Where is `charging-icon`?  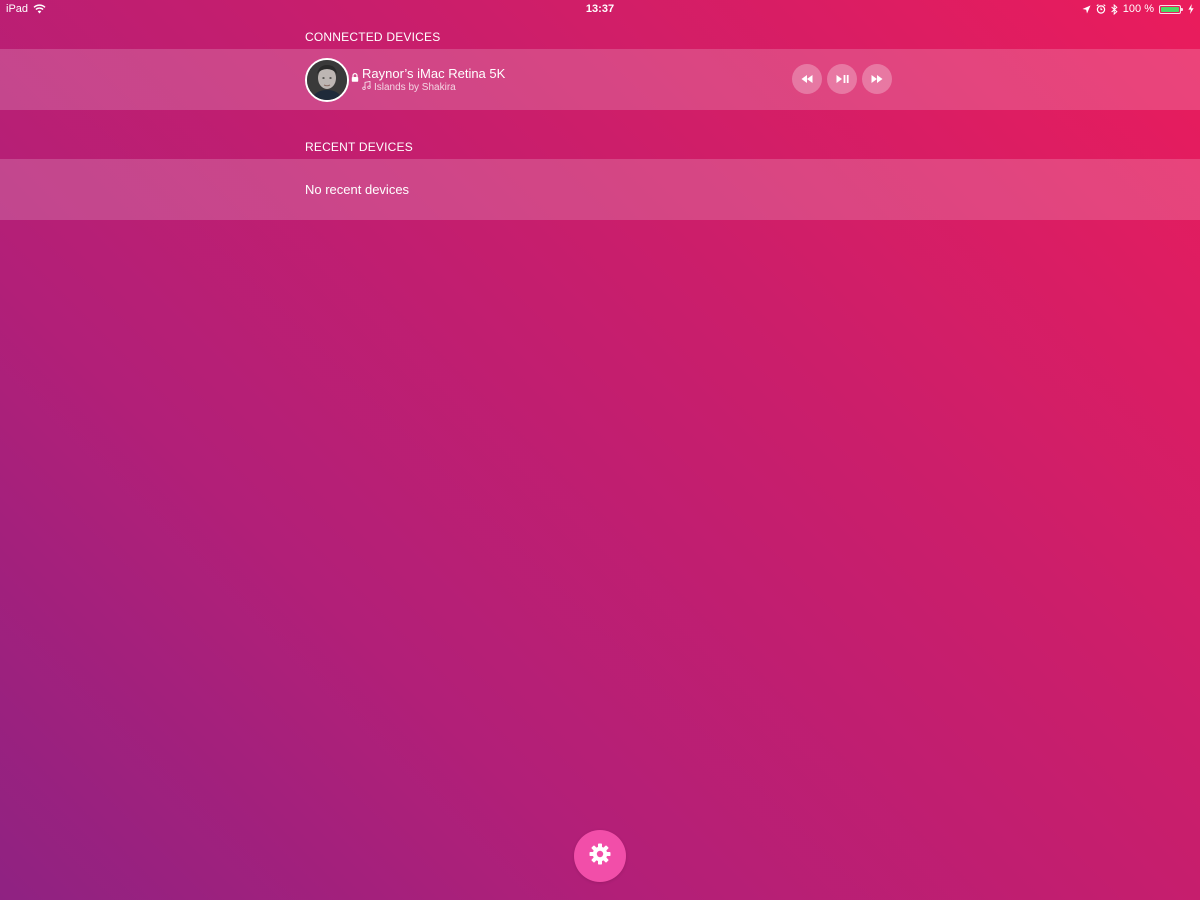 charging-icon is located at coordinates (1191, 9).